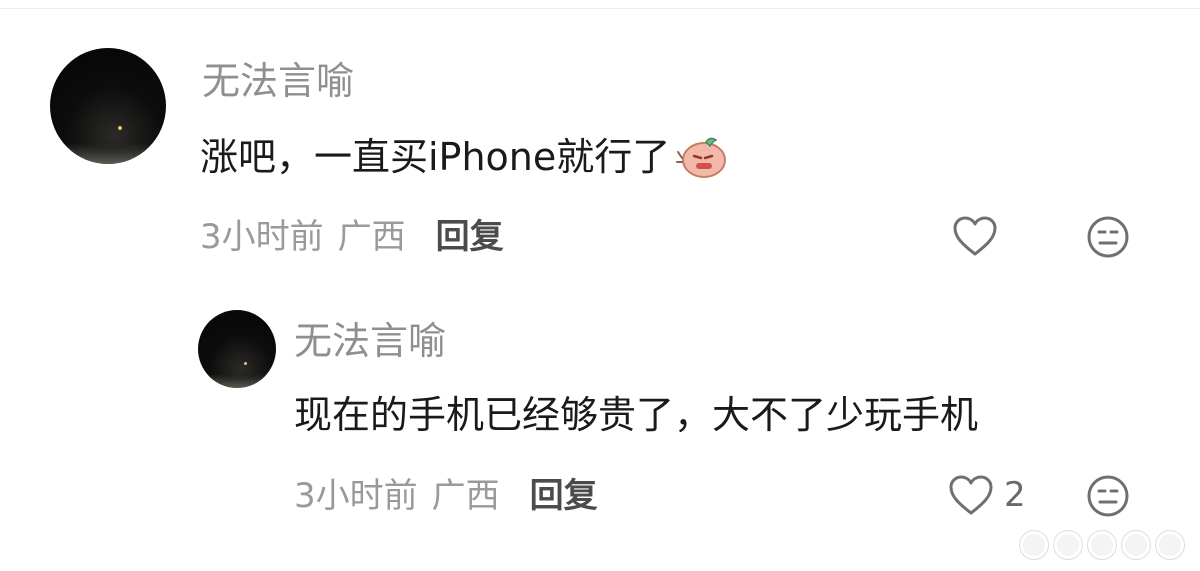 Image resolution: width=1200 pixels, height=571 pixels. I want to click on divider, so click(600, 8).